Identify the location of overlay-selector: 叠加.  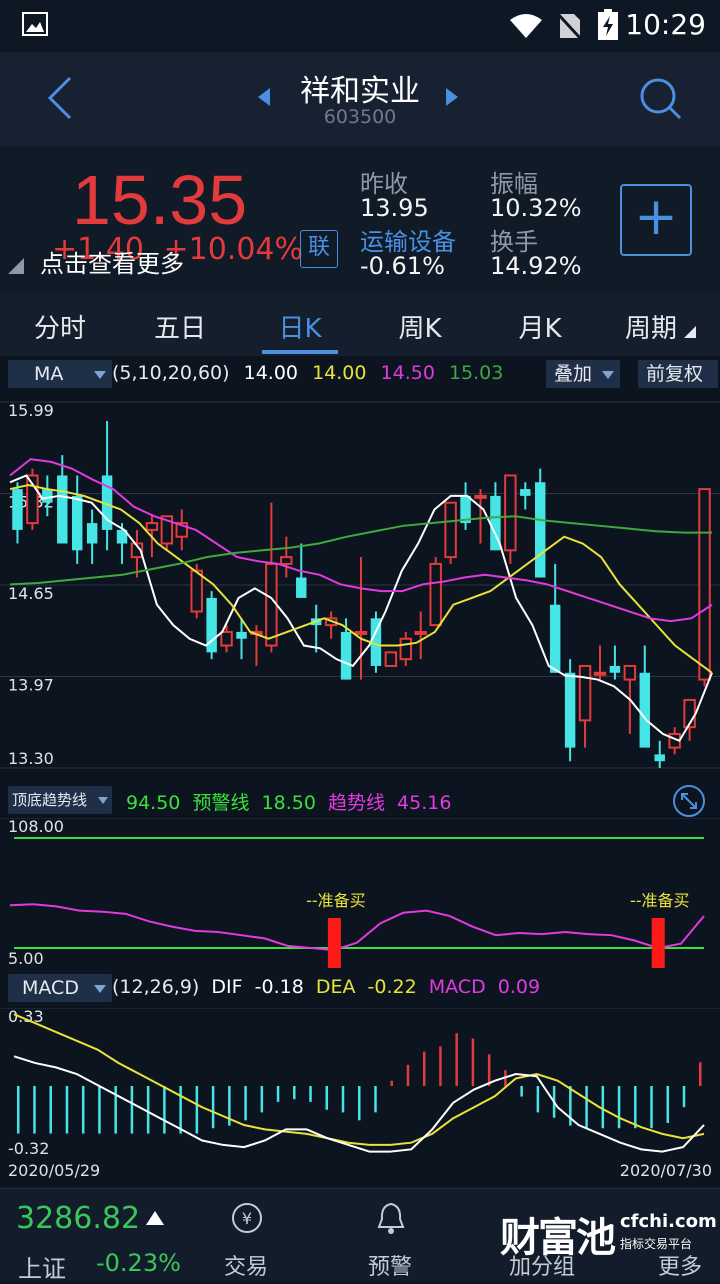
(583, 374).